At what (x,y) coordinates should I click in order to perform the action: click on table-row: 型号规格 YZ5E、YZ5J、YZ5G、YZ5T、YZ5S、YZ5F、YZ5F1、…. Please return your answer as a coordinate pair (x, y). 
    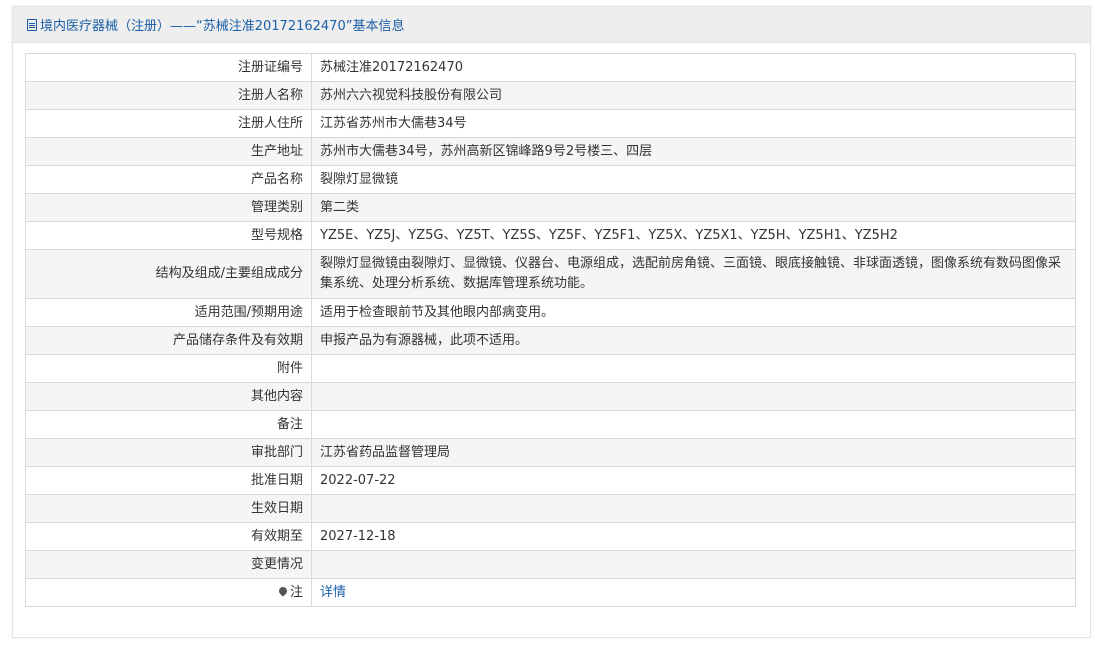
    Looking at the image, I should click on (550, 235).